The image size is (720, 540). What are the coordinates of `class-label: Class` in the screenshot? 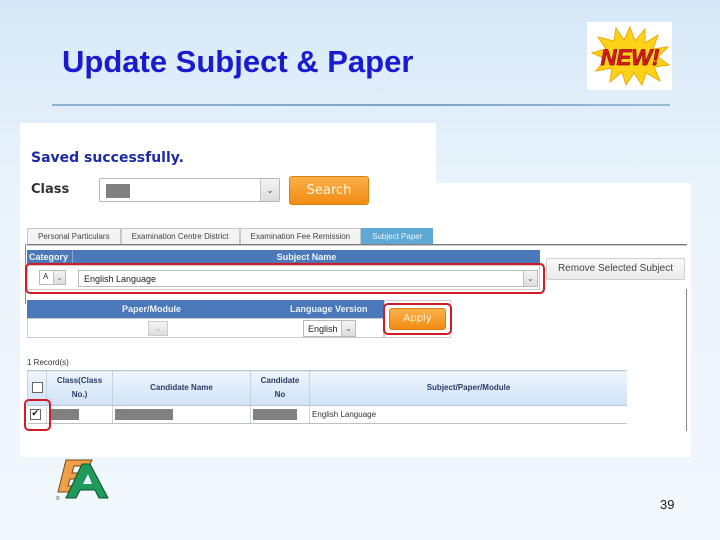 It's located at (50, 189).